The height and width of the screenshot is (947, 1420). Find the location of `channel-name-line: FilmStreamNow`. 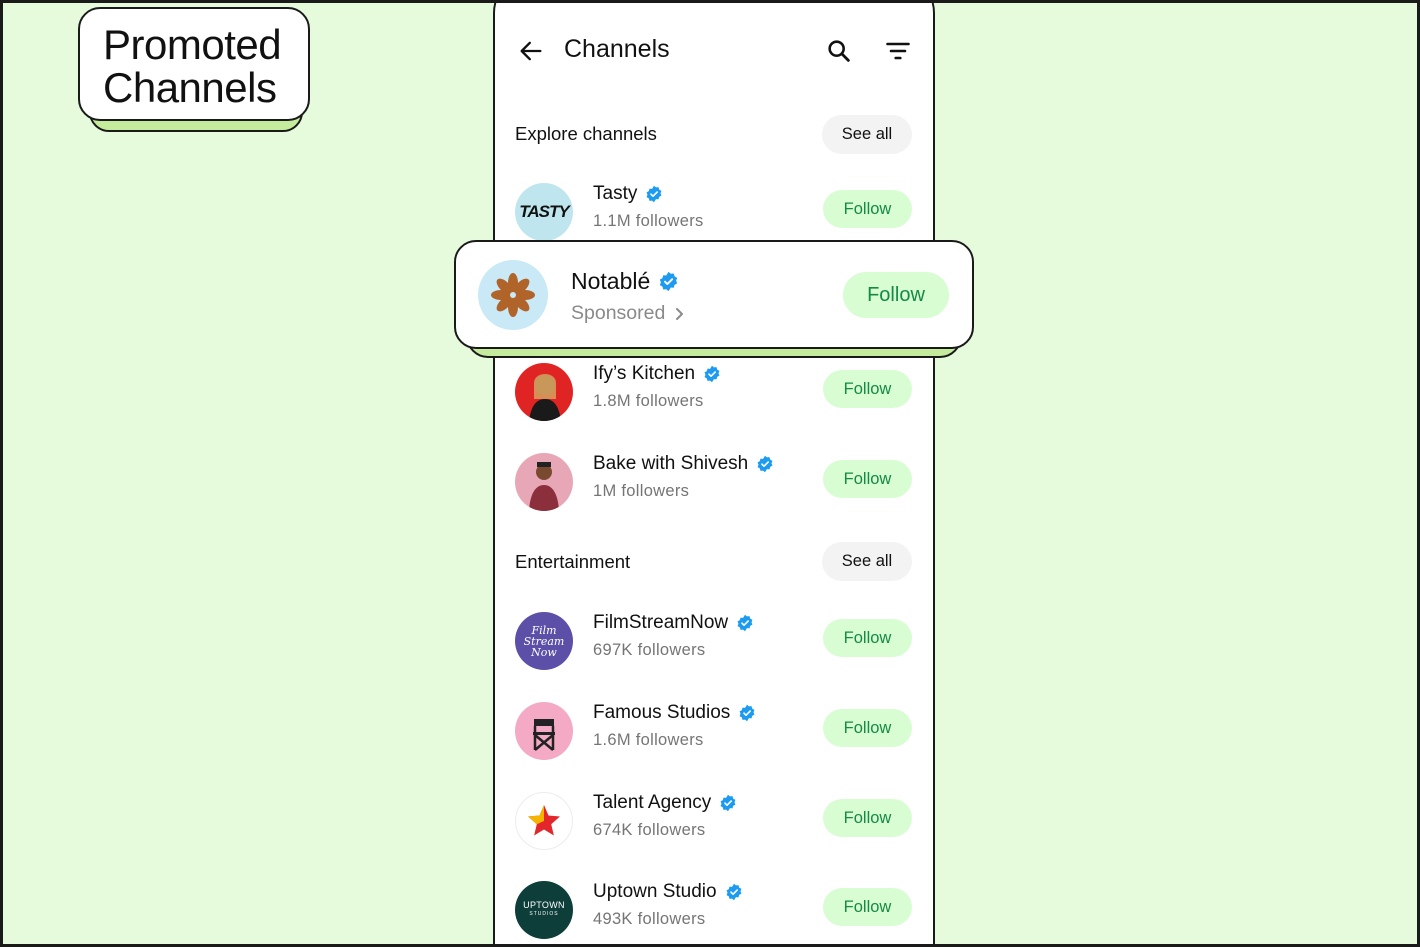

channel-name-line: FilmStreamNow is located at coordinates (673, 623).